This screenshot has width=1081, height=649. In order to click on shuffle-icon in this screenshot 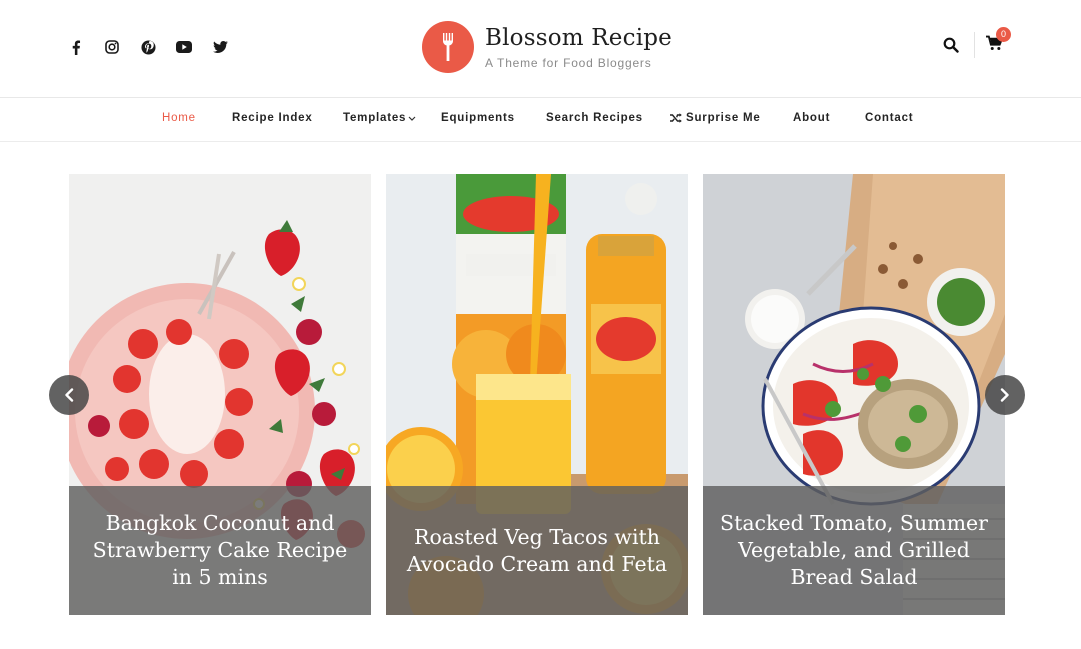, I will do `click(676, 118)`.